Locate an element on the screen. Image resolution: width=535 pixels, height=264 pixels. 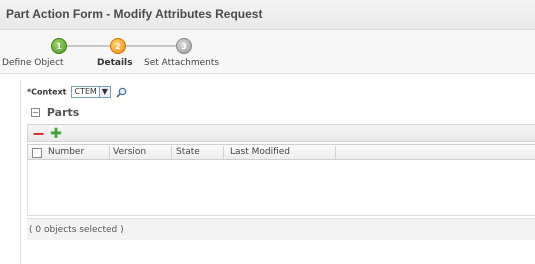
column-header-state: State is located at coordinates (188, 152).